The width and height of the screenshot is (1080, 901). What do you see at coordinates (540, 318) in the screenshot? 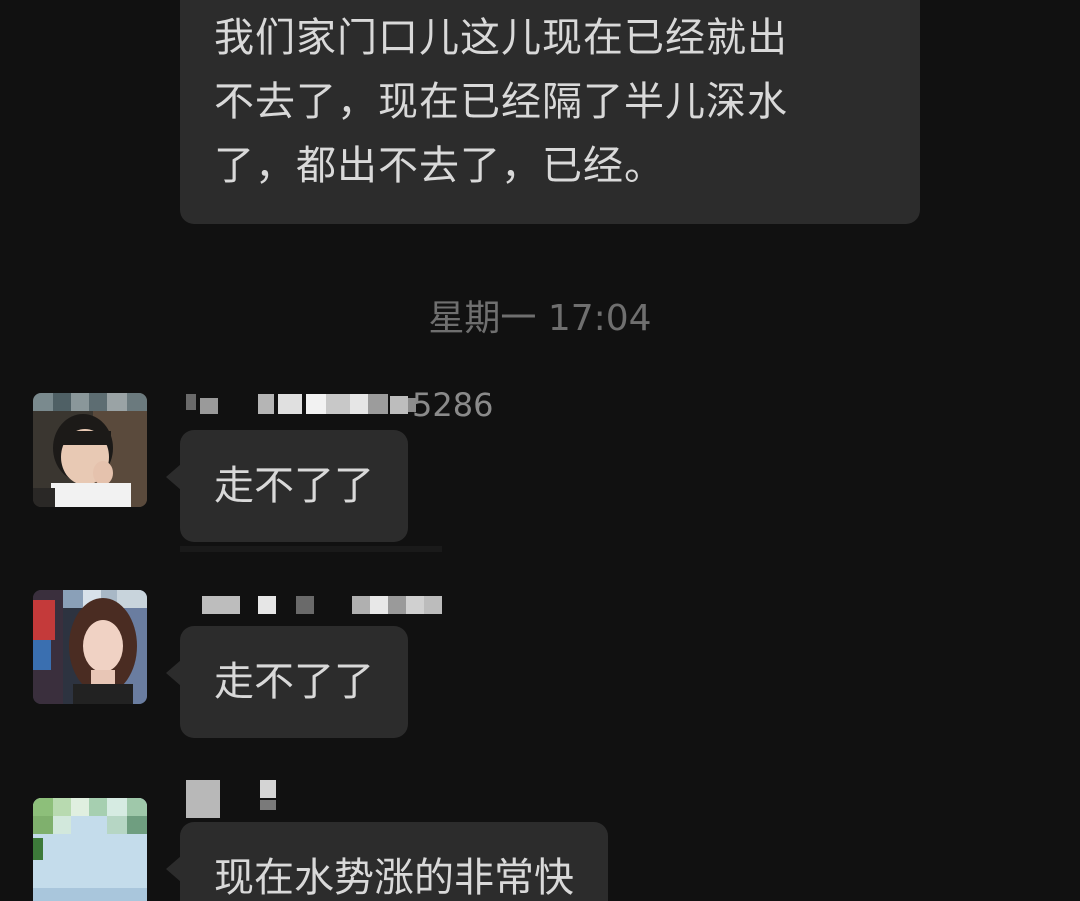
I see `chat-timestamp: 星期一 17:04` at bounding box center [540, 318].